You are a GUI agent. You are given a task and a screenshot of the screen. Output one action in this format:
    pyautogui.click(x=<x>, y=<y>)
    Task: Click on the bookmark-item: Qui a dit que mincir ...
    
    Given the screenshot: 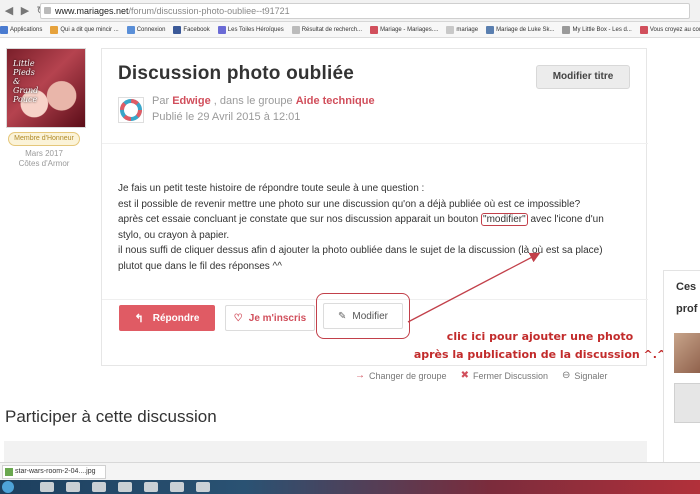 What is the action you would take?
    pyautogui.click(x=84, y=29)
    